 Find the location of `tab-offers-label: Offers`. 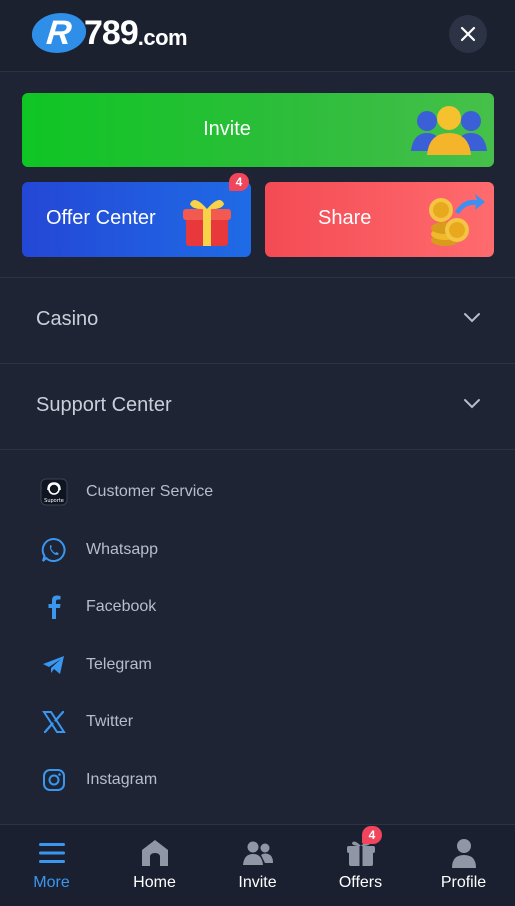

tab-offers-label: Offers is located at coordinates (360, 882).